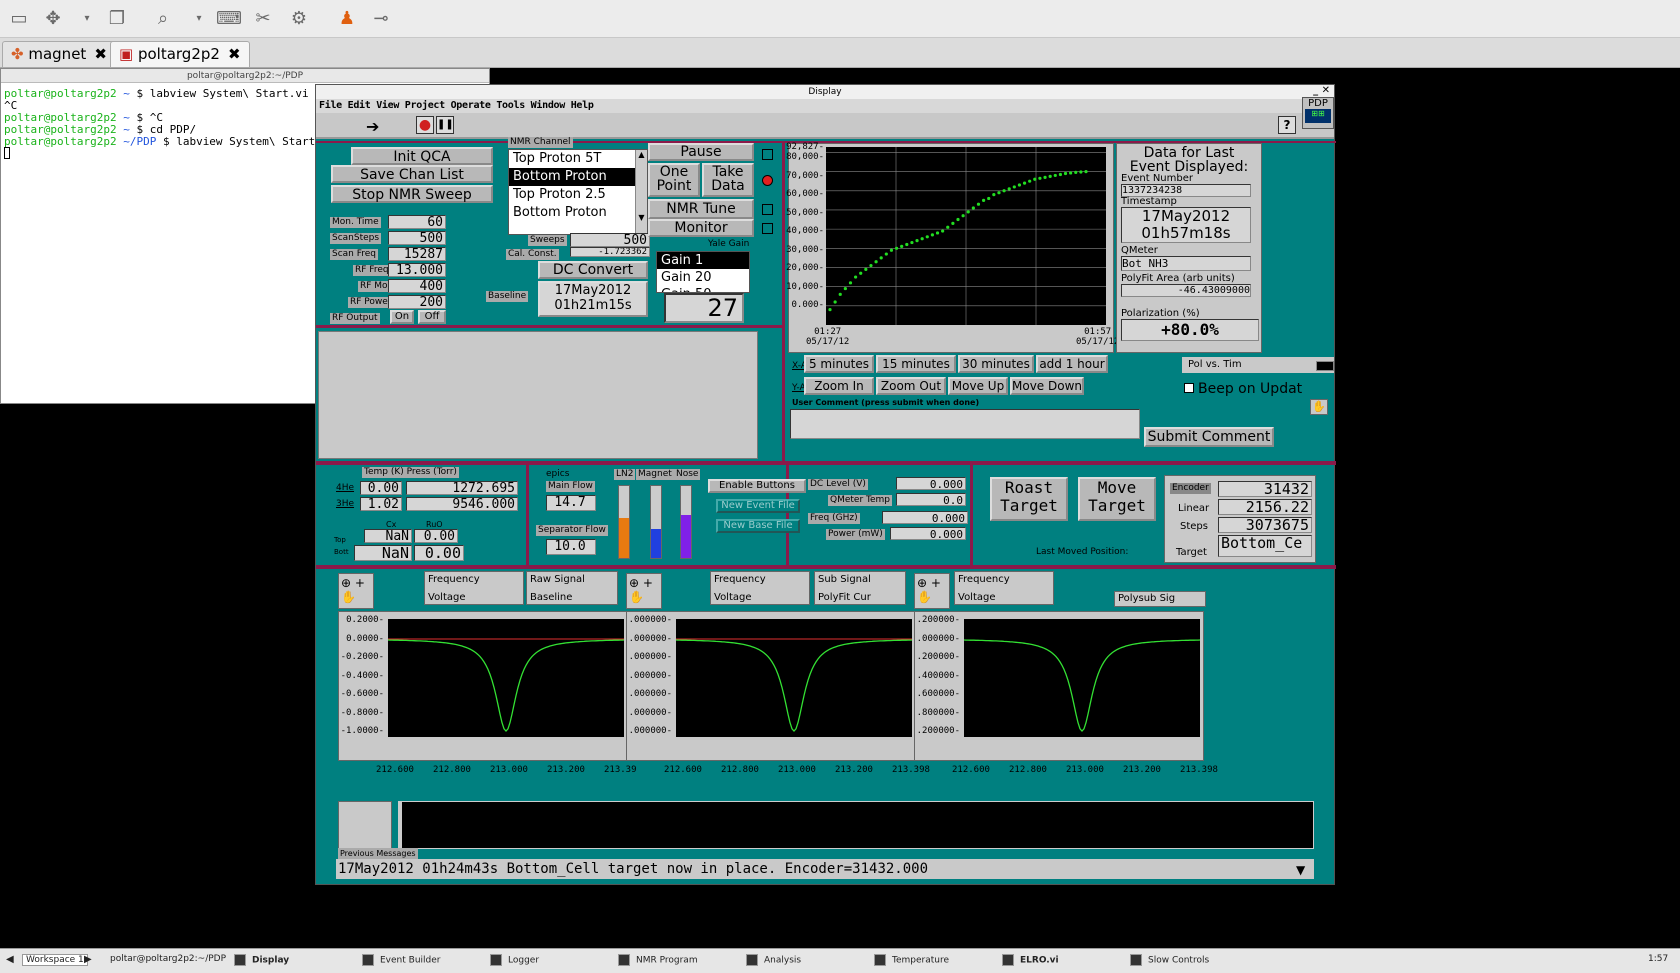 Image resolution: width=1680 pixels, height=973 pixels. What do you see at coordinates (432, 317) in the screenshot?
I see `rf-off-button: Off` at bounding box center [432, 317].